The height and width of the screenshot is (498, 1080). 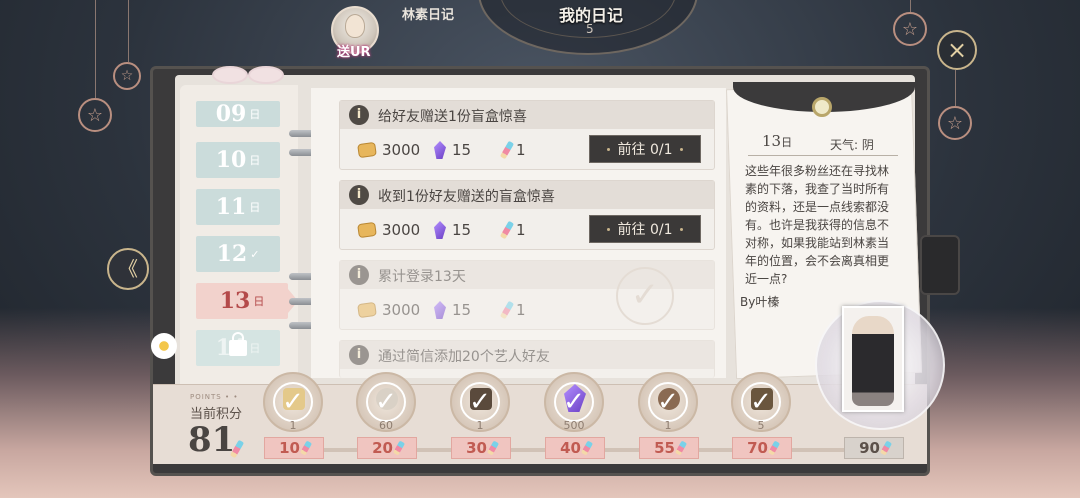 What do you see at coordinates (164, 346) in the screenshot?
I see `daisy-flower-icon` at bounding box center [164, 346].